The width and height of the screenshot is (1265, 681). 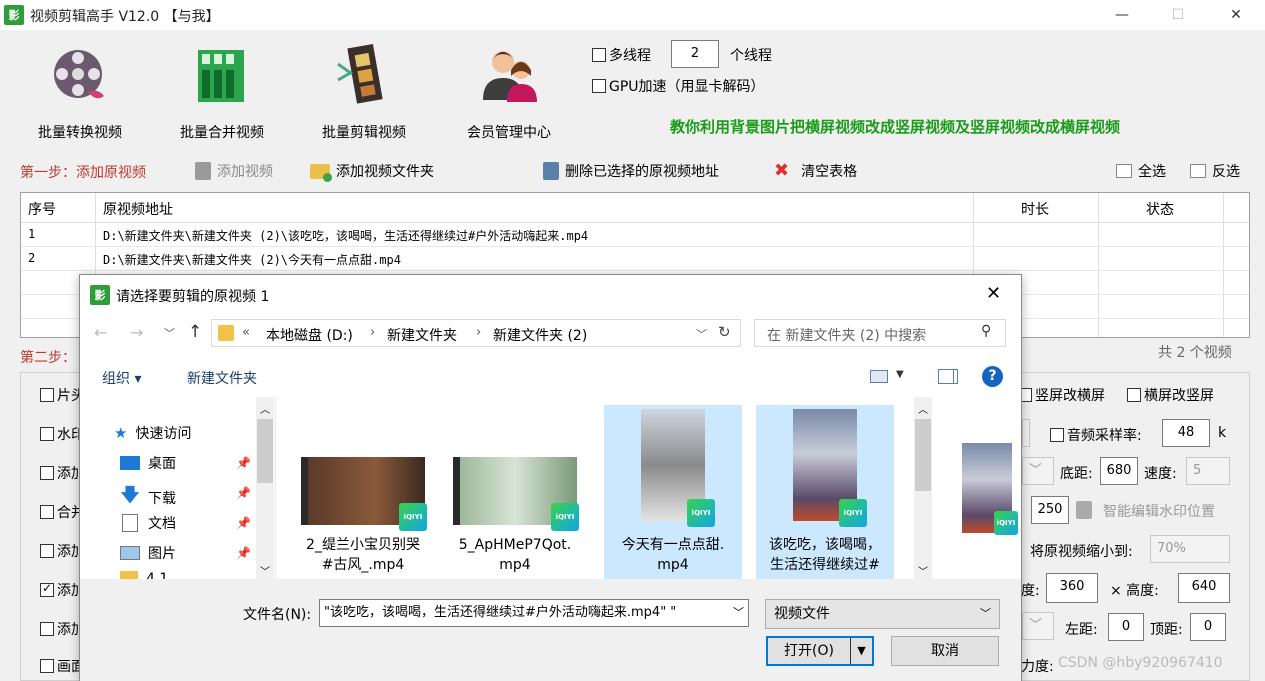 What do you see at coordinates (1122, 15) in the screenshot?
I see `minimize-button: —` at bounding box center [1122, 15].